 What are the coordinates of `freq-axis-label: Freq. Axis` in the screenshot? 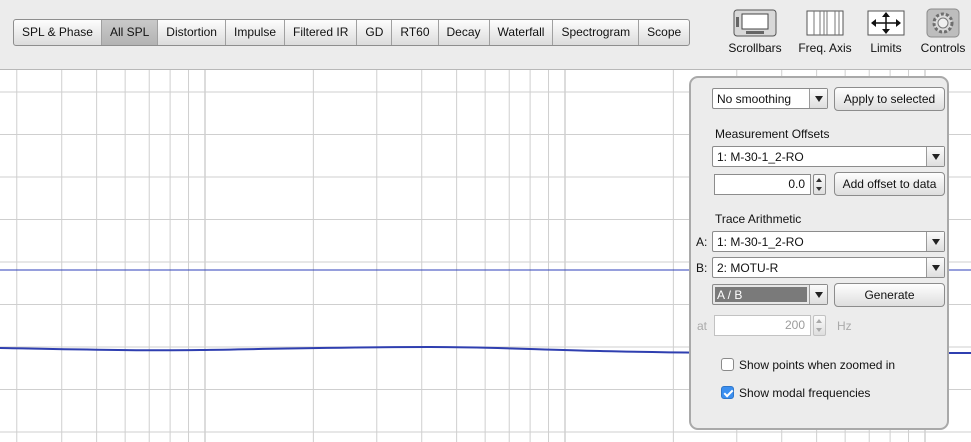 It's located at (825, 48).